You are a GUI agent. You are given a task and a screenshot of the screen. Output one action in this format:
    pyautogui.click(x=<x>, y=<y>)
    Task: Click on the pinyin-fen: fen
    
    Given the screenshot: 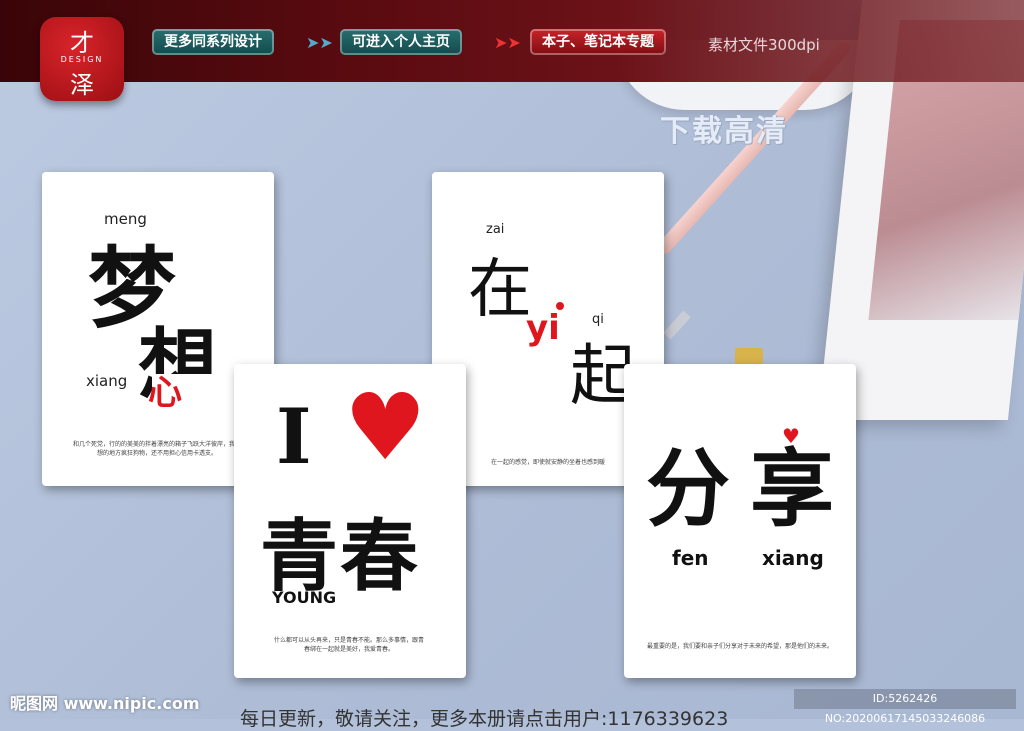 What is the action you would take?
    pyautogui.click(x=690, y=558)
    